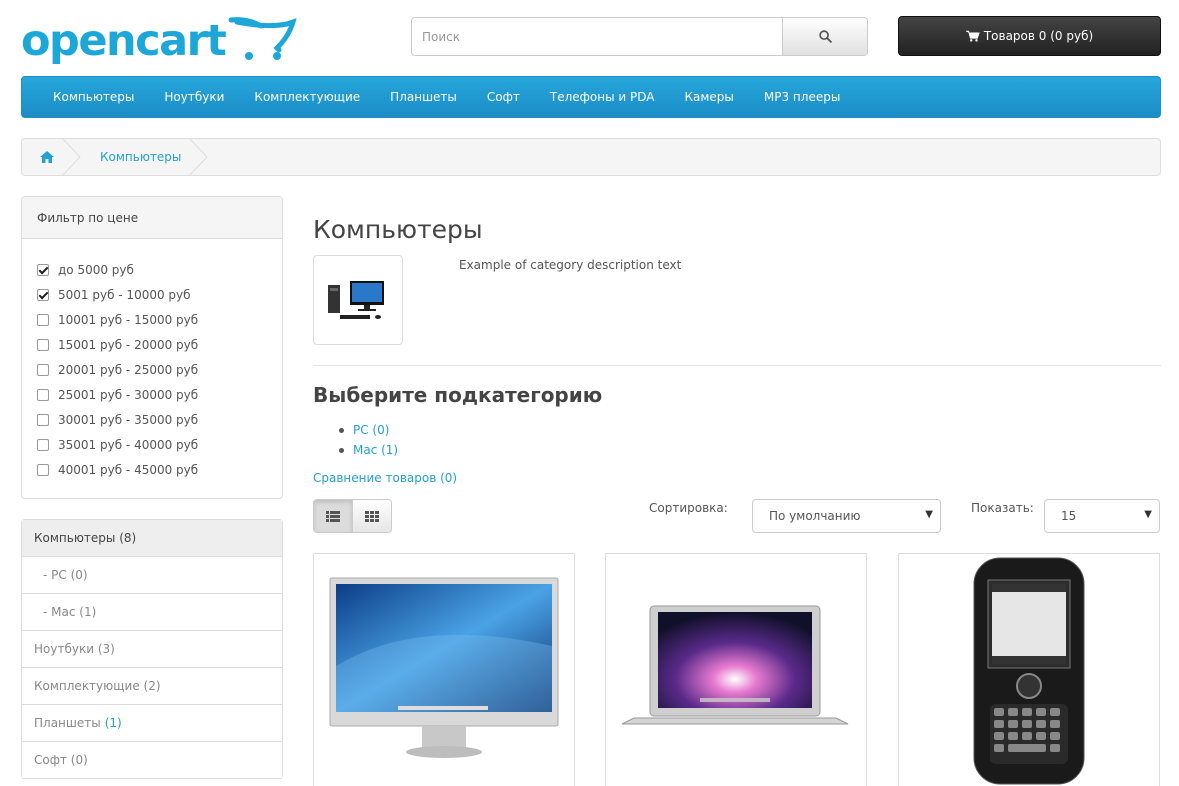  I want to click on list-item: Mac (1), so click(368, 450).